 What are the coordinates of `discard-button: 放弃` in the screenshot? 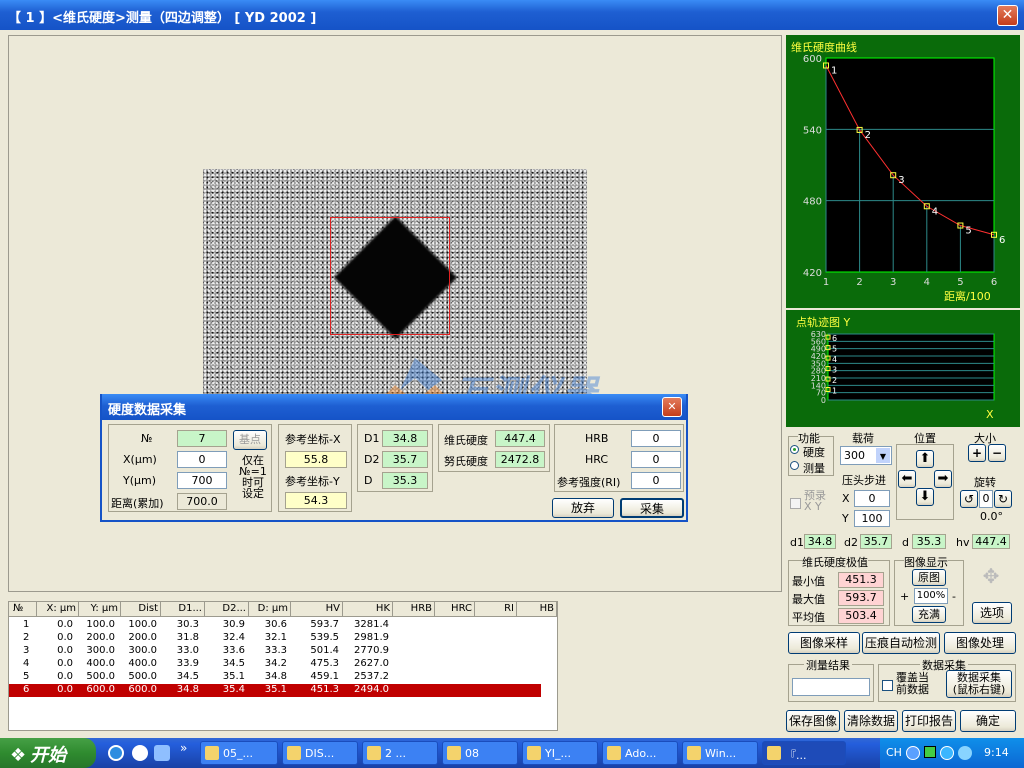 It's located at (583, 508).